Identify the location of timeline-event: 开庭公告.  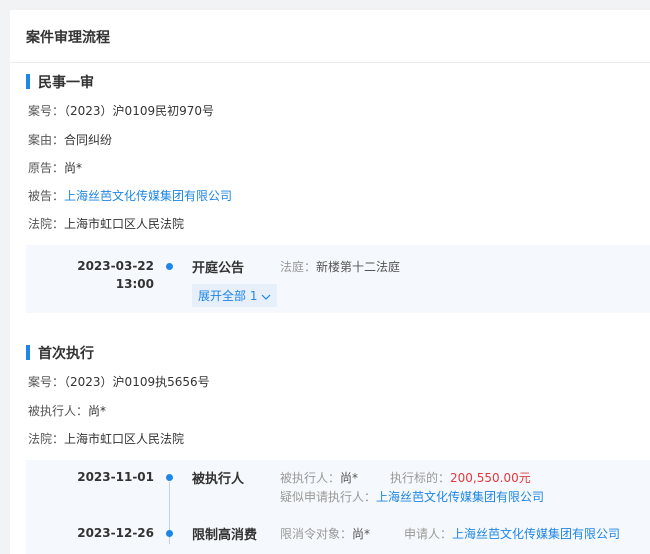
(218, 268).